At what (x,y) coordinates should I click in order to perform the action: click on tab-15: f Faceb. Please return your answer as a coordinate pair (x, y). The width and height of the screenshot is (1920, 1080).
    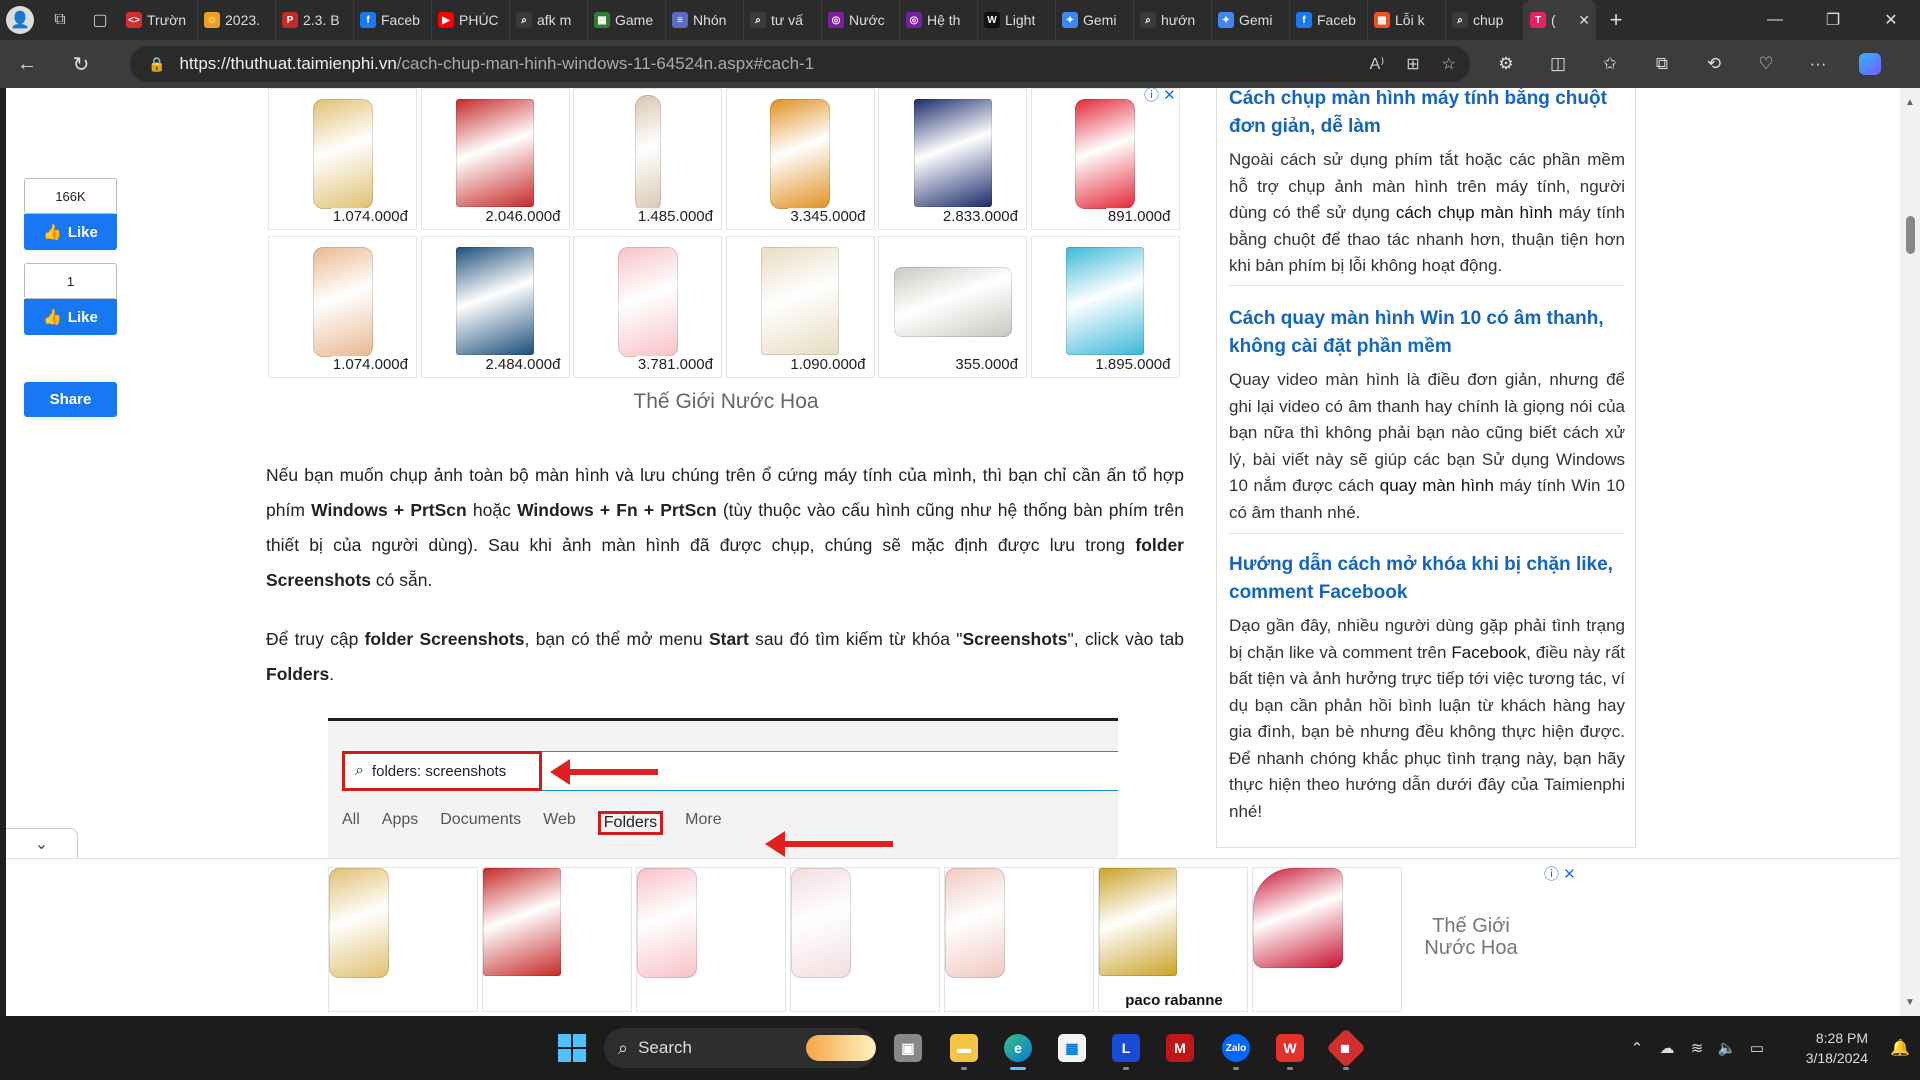
    Looking at the image, I should click on (1329, 20).